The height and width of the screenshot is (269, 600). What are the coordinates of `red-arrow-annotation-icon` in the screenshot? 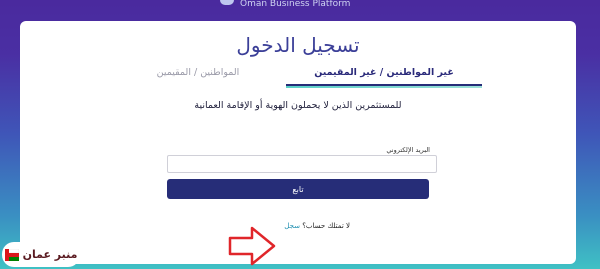 It's located at (252, 246).